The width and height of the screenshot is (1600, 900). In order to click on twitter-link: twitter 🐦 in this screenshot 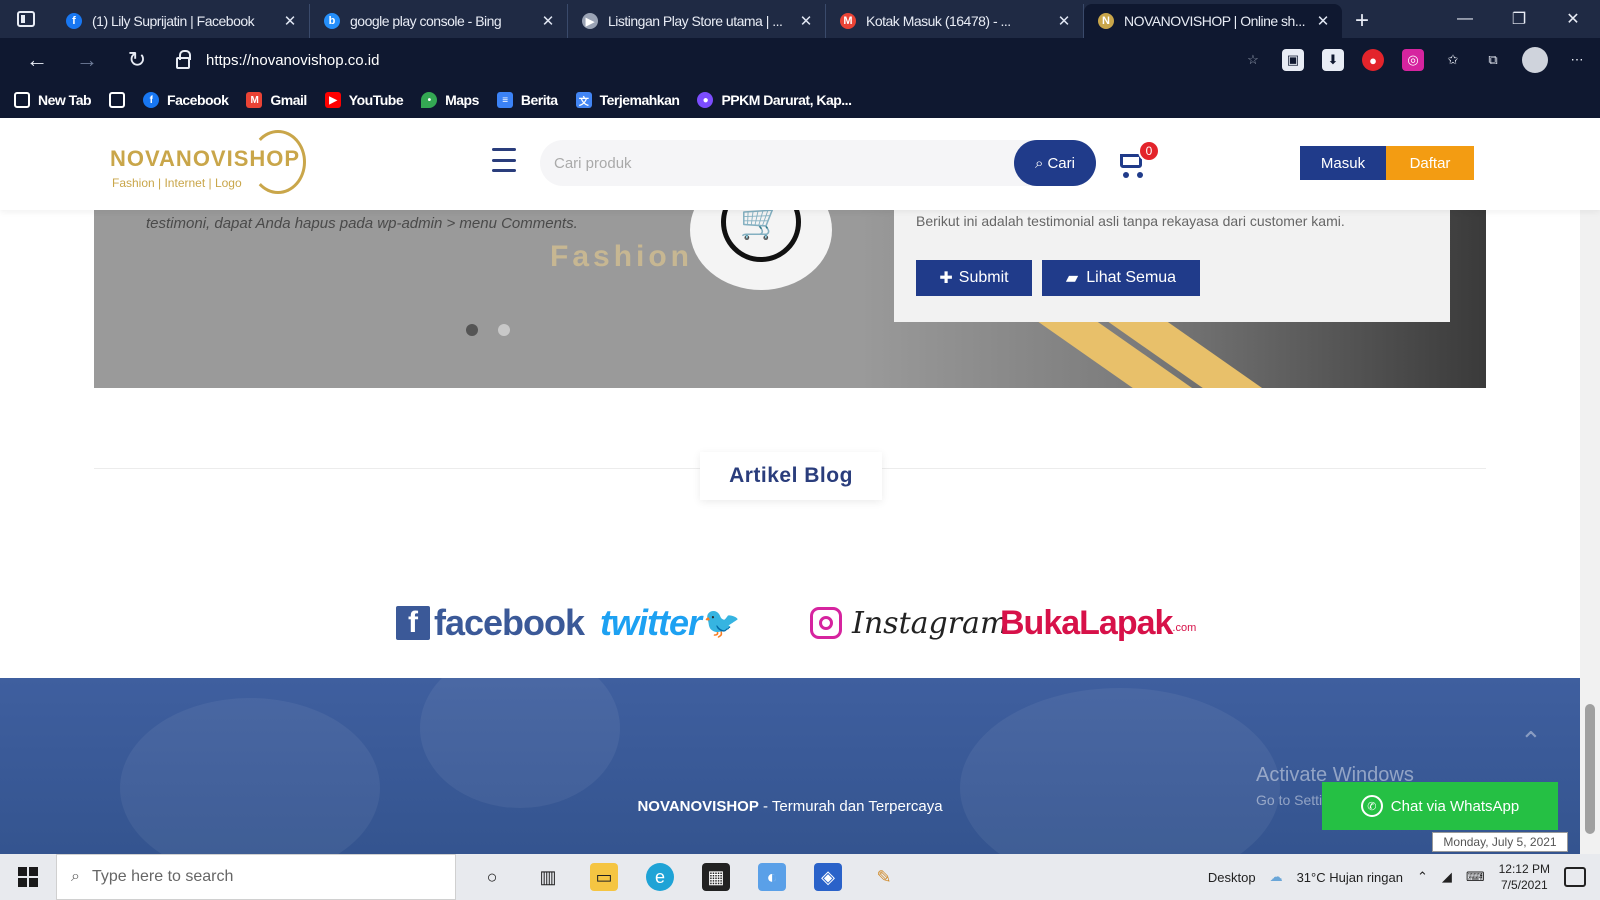, I will do `click(670, 623)`.